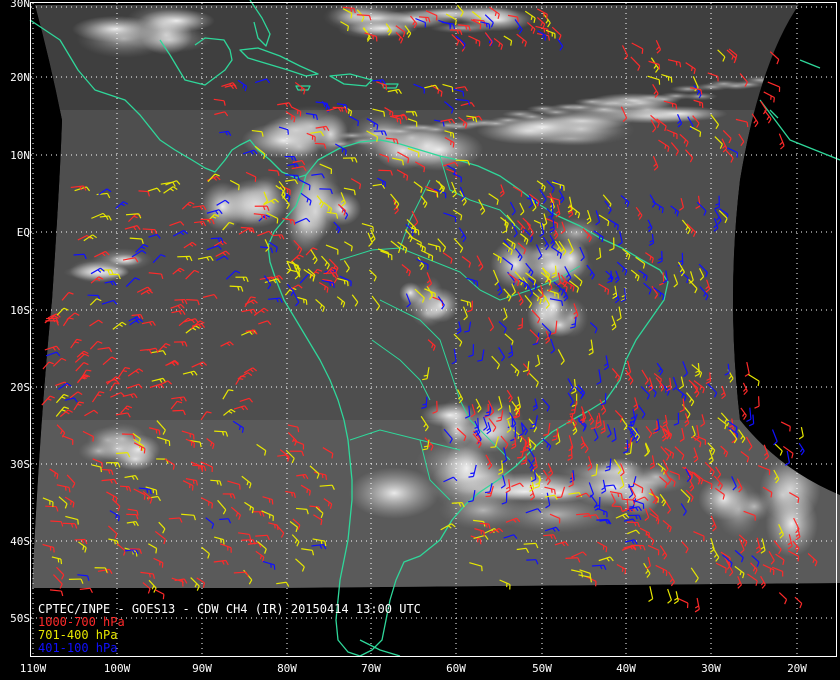  What do you see at coordinates (287, 668) in the screenshot?
I see `lon-label-80w: 80W` at bounding box center [287, 668].